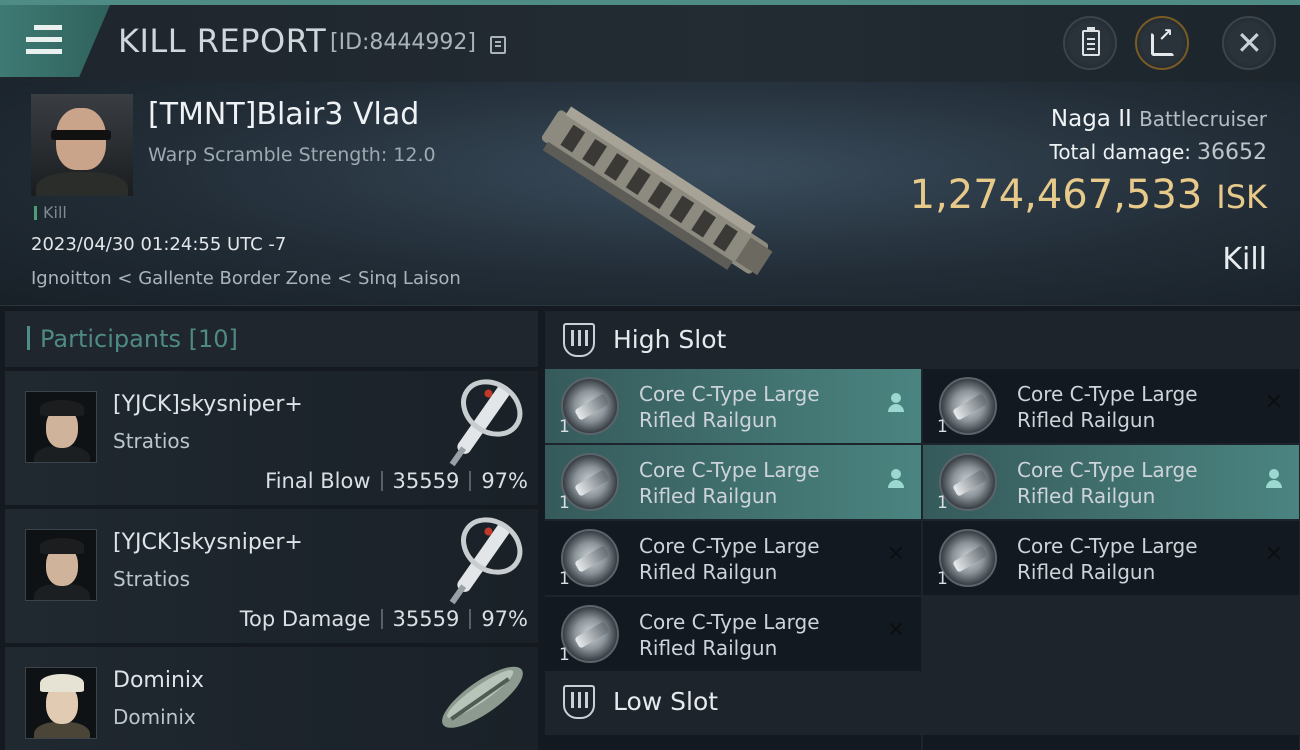 This screenshot has width=1300, height=750. I want to click on participant-ship: Dominix, so click(154, 717).